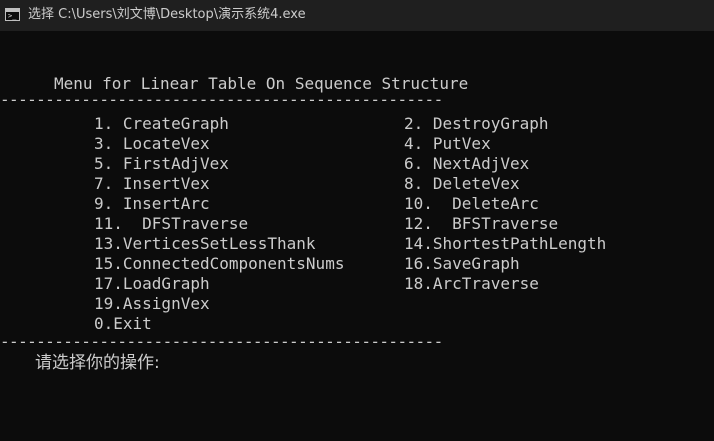  Describe the element at coordinates (471, 203) in the screenshot. I see `menu-item: 10. DeleteArc` at that location.